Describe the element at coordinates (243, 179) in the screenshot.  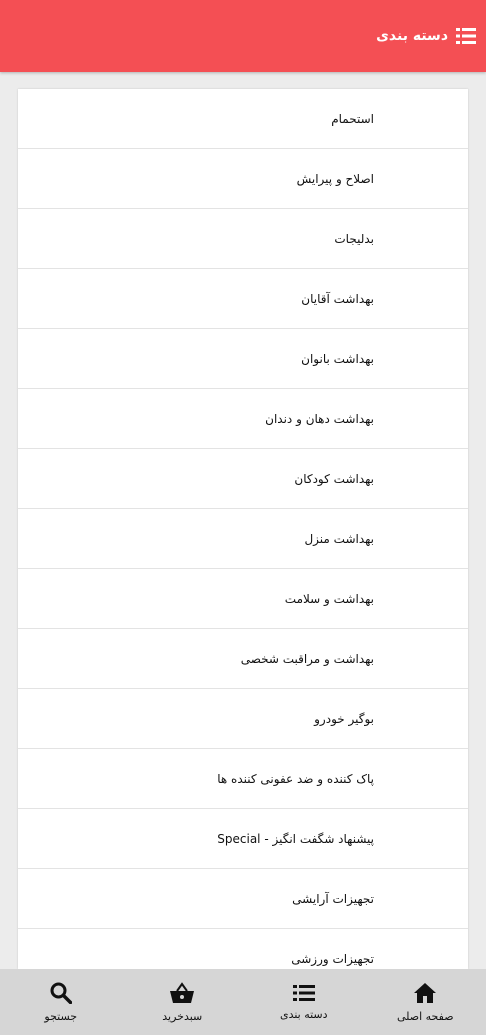
I see `category-item: اصلاح و پیرایش` at that location.